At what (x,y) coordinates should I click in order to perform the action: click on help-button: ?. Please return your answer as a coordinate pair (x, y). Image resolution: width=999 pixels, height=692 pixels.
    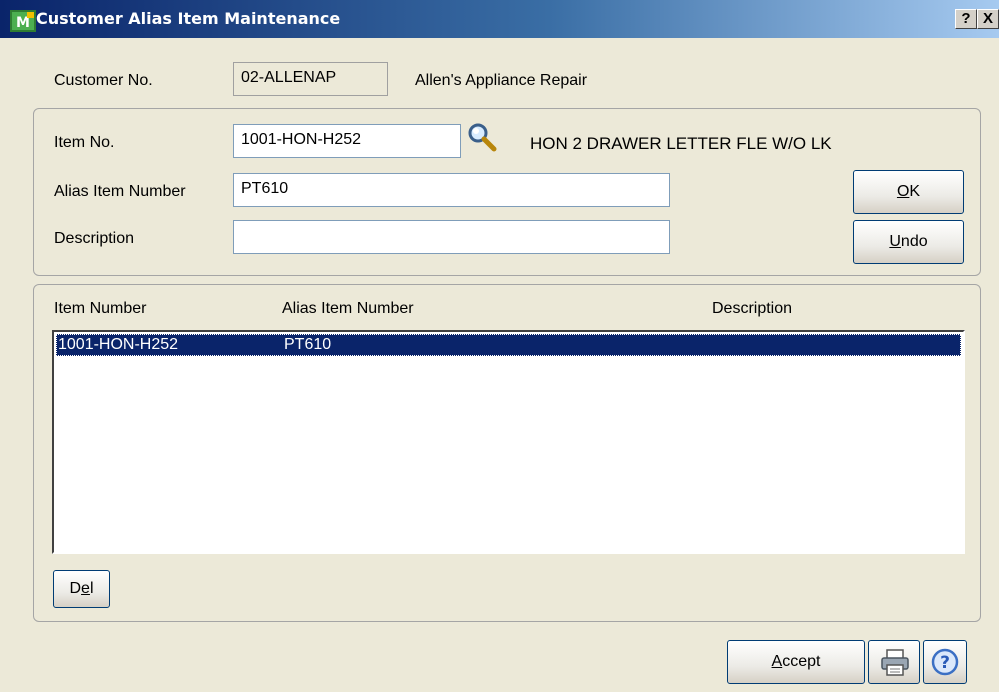
    Looking at the image, I should click on (945, 662).